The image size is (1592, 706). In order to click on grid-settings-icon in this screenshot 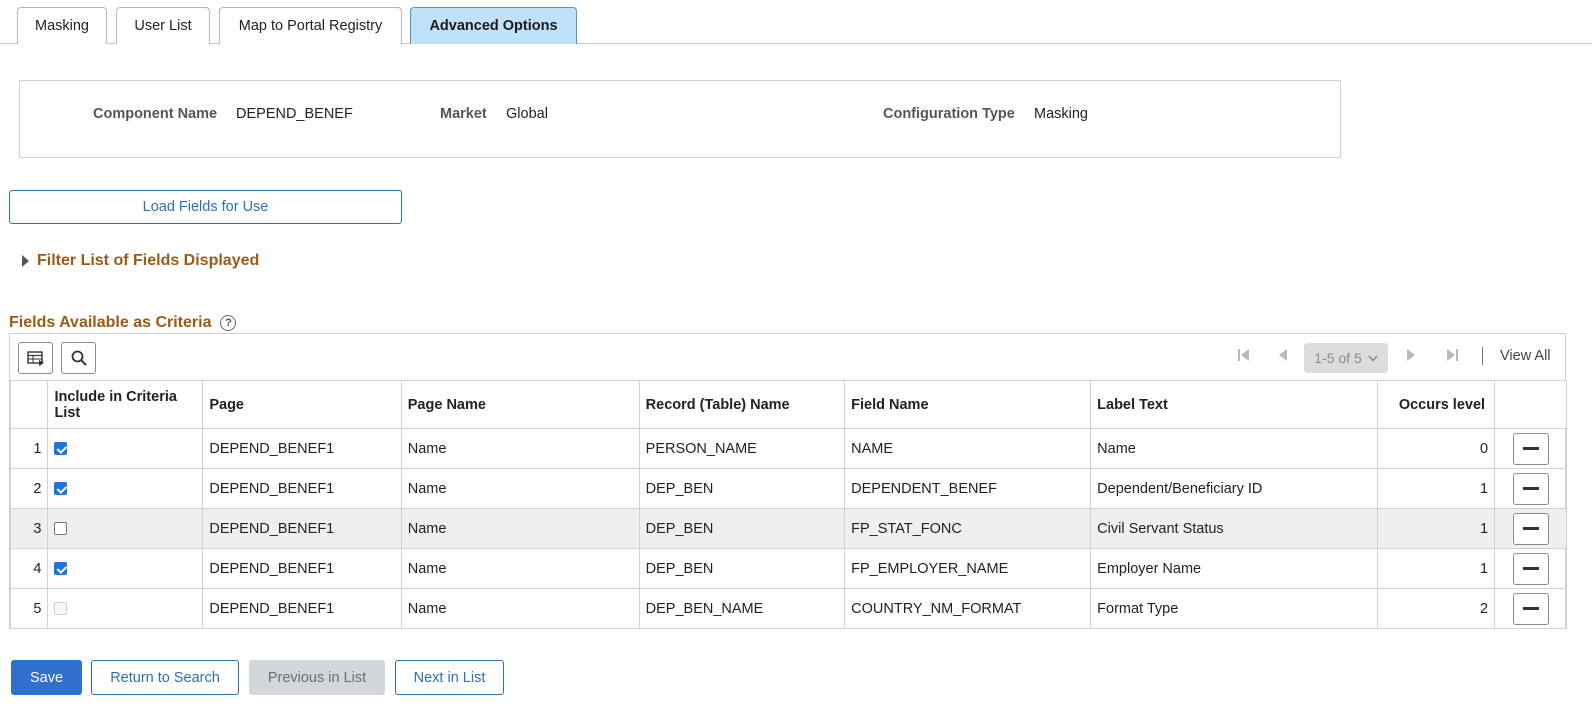, I will do `click(35, 358)`.